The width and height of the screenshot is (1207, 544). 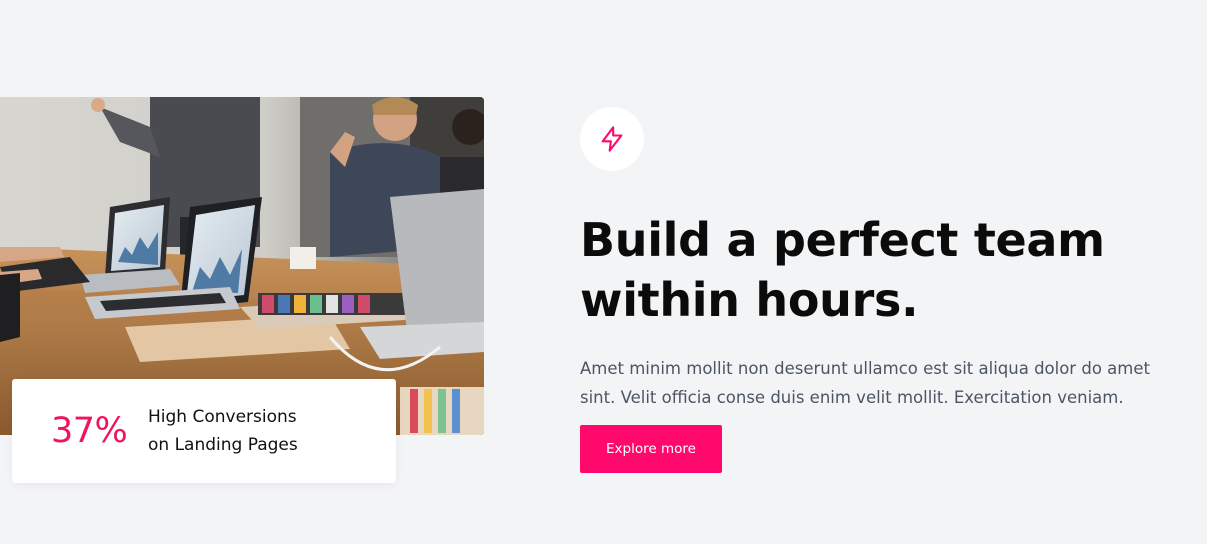 I want to click on stat-card: 37% High Conversions on Landing Pages, so click(x=204, y=431).